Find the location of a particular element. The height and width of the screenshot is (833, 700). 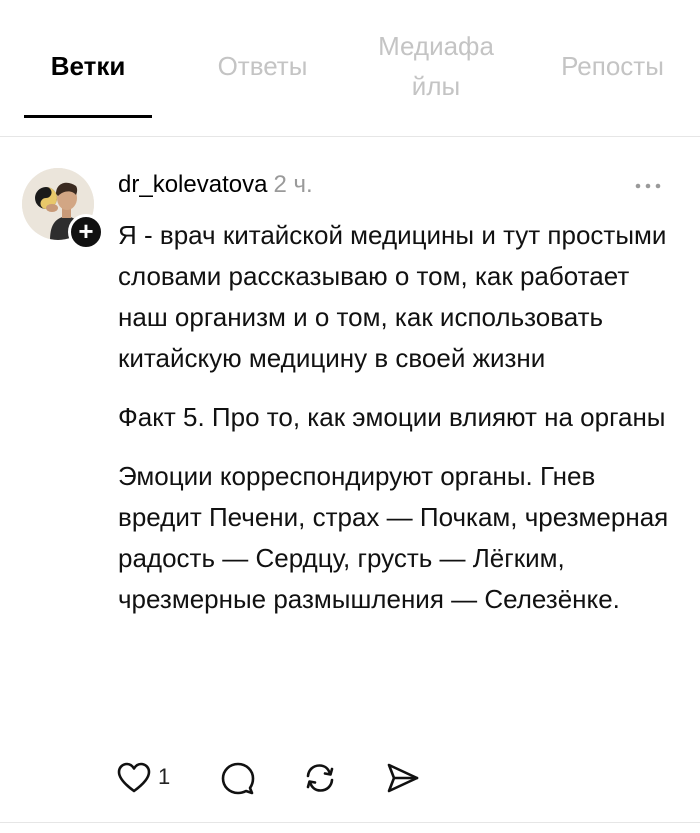

repost-icon is located at coordinates (320, 778).